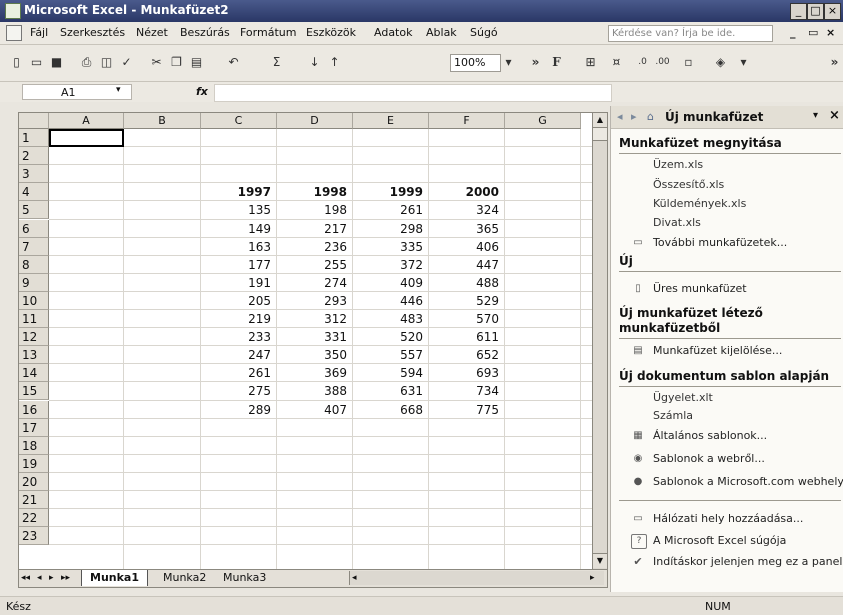  What do you see at coordinates (391, 192) in the screenshot?
I see `year-header-cell: 1999` at bounding box center [391, 192].